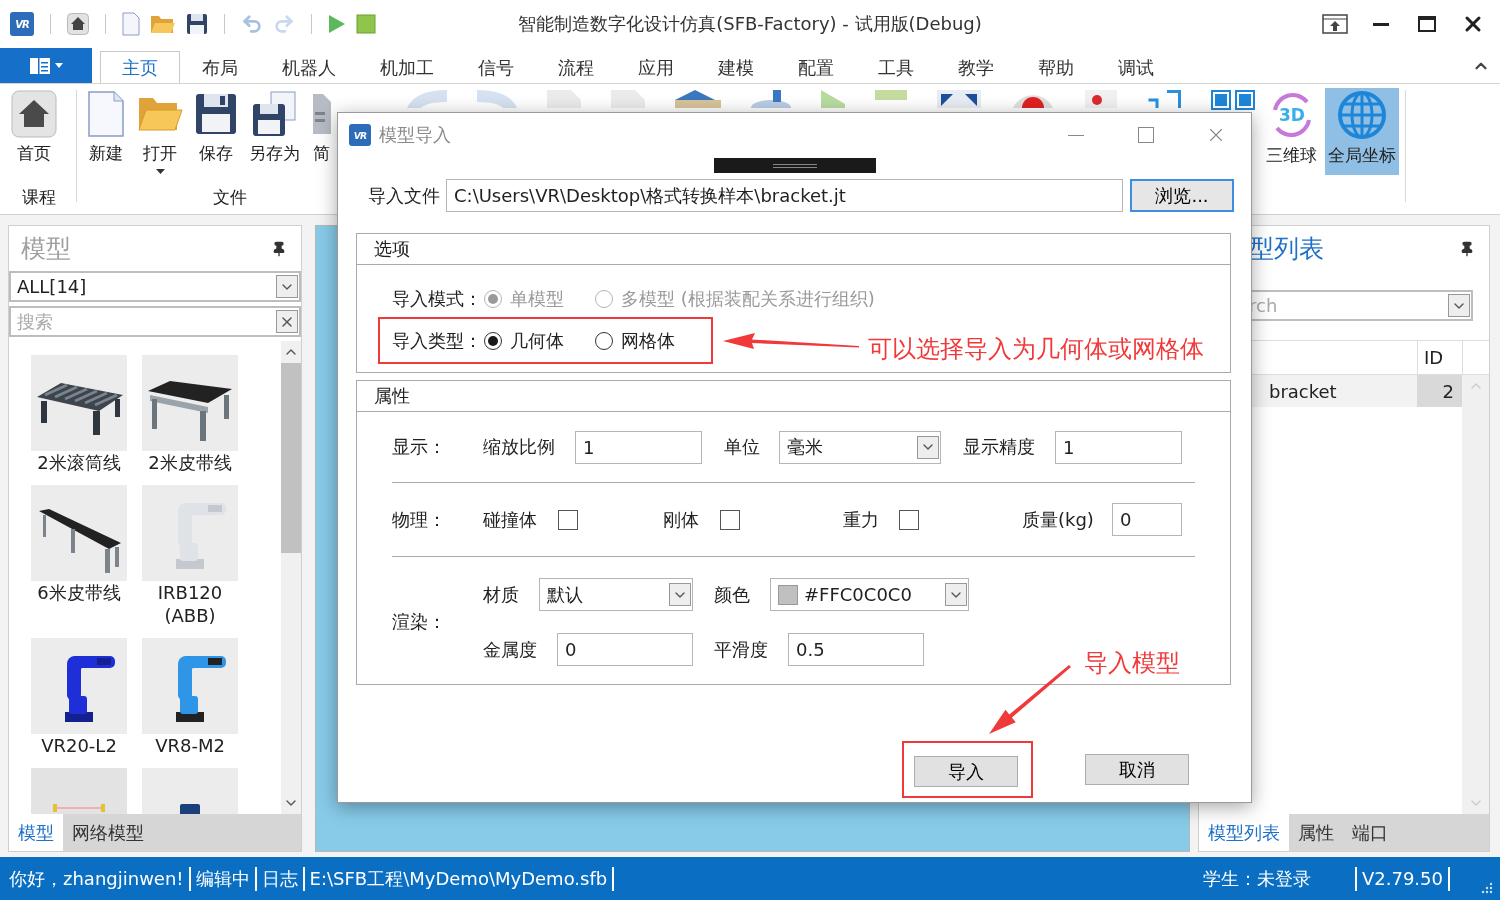 This screenshot has width=1500, height=900. What do you see at coordinates (190, 462) in the screenshot?
I see `model-label: 2米皮带线` at bounding box center [190, 462].